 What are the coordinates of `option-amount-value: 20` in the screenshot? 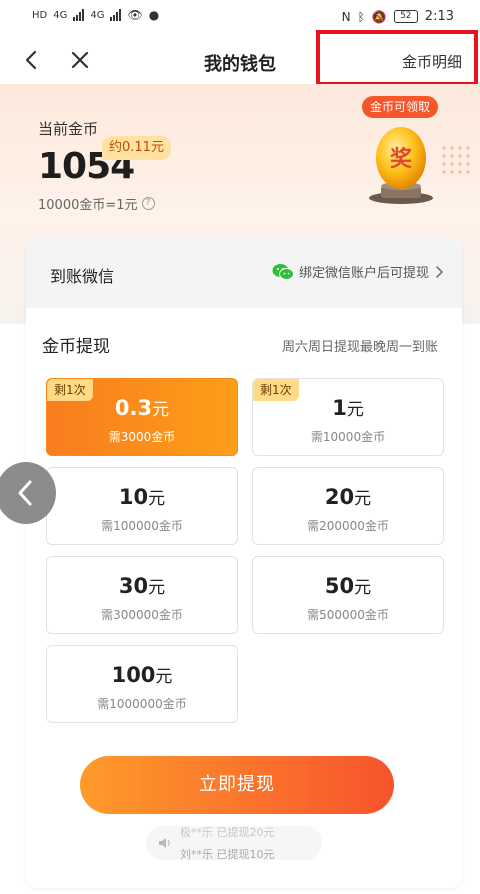 It's located at (339, 497).